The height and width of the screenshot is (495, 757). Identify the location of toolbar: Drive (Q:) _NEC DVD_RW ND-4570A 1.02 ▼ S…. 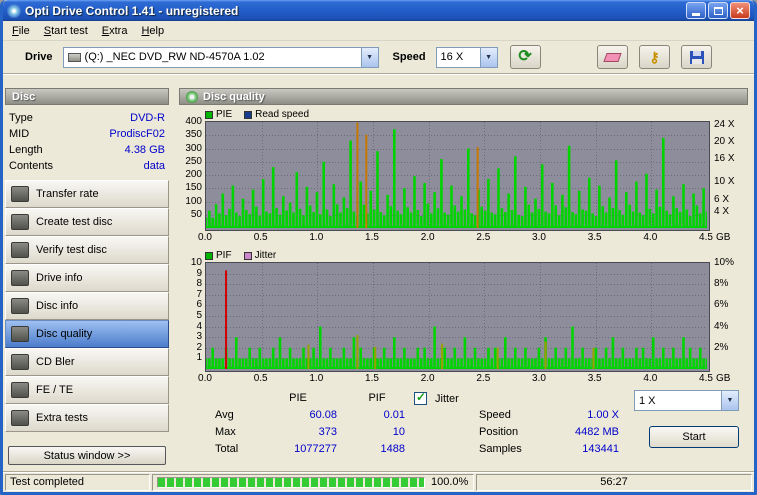
(378, 57).